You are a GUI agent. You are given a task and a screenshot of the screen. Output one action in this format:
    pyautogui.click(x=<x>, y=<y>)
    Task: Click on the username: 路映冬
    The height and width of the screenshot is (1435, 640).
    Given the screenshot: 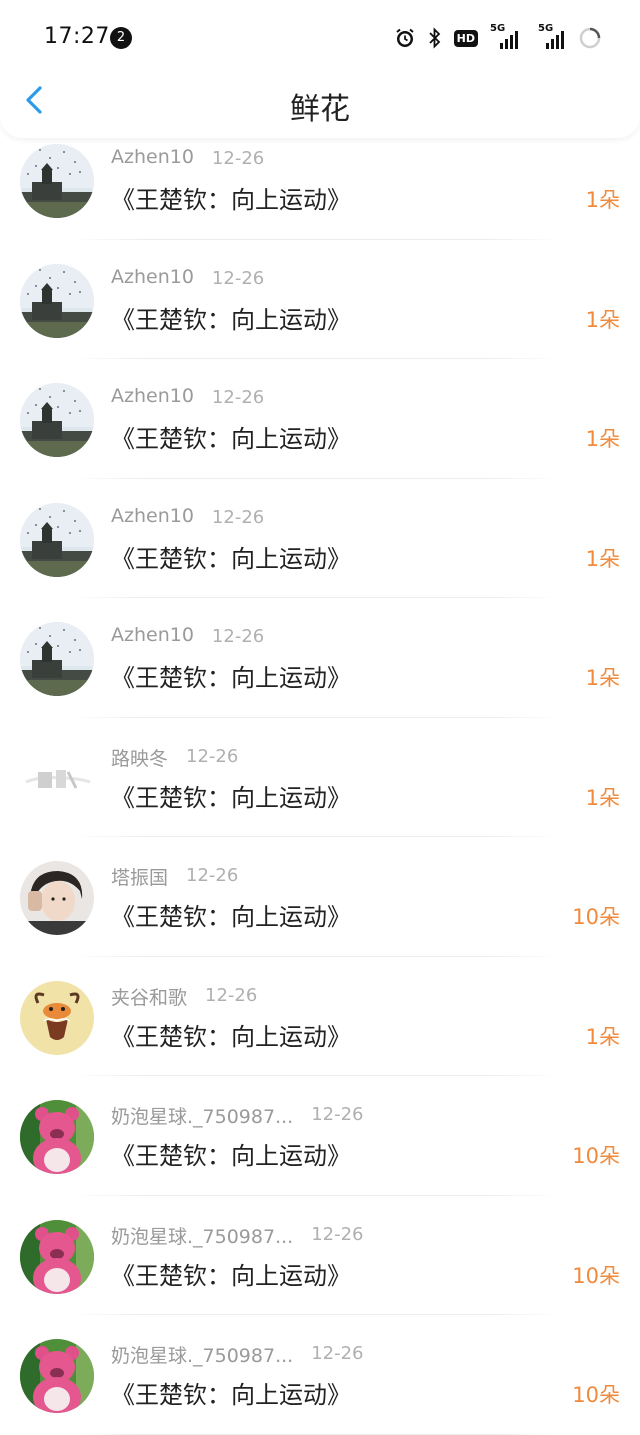 What is the action you would take?
    pyautogui.click(x=139, y=757)
    